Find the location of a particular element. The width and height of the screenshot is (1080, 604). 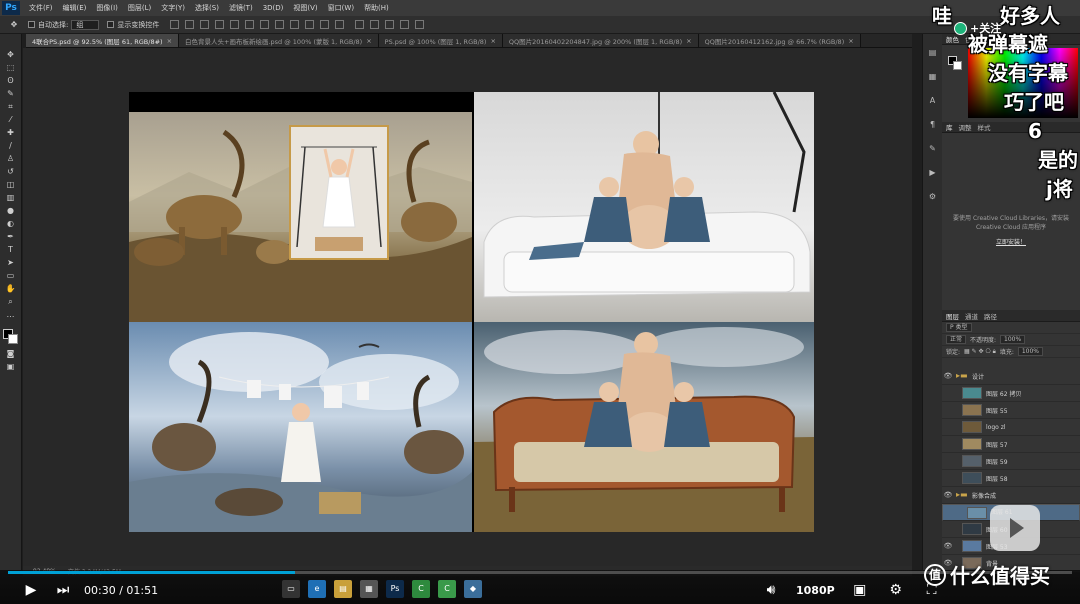

layer-name: 设计 is located at coordinates (978, 376).